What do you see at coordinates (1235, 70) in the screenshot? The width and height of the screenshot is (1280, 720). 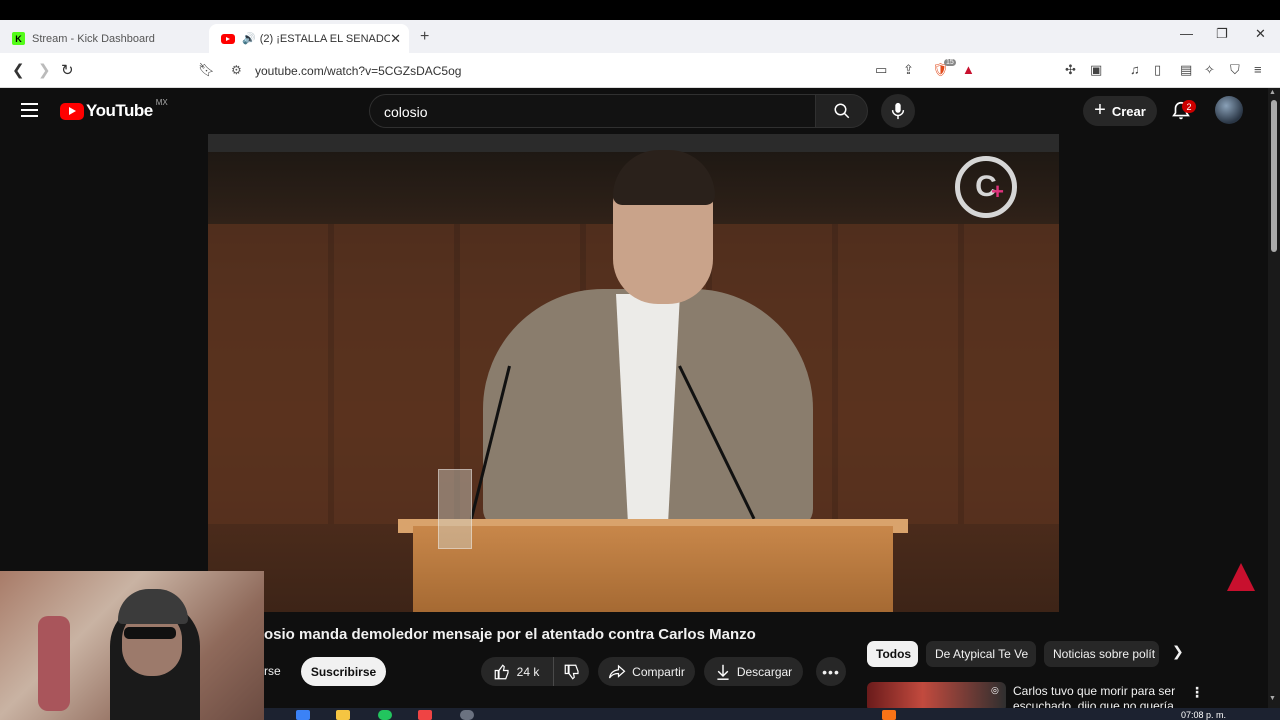 I see `vpn-icon: ⛉` at bounding box center [1235, 70].